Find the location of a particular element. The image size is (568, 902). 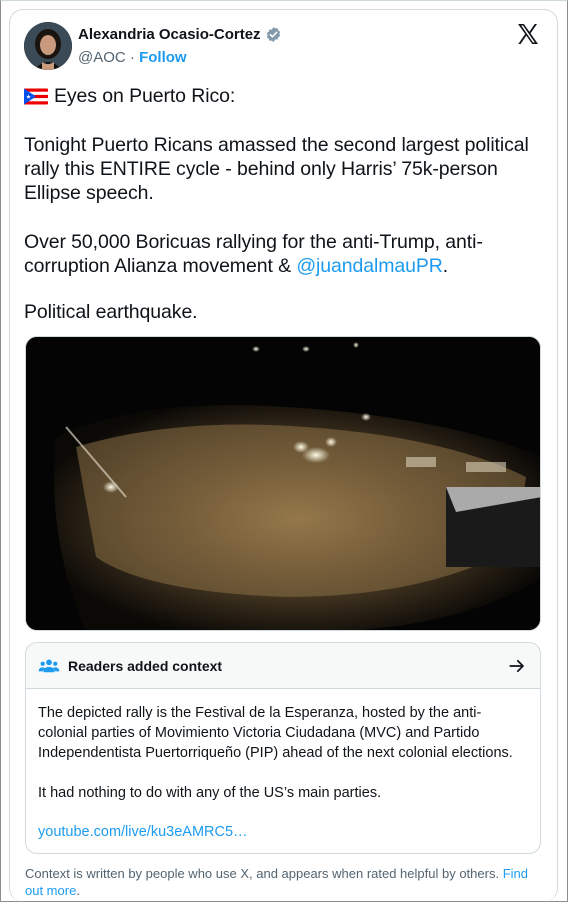

arrow-right-icon is located at coordinates (517, 666).